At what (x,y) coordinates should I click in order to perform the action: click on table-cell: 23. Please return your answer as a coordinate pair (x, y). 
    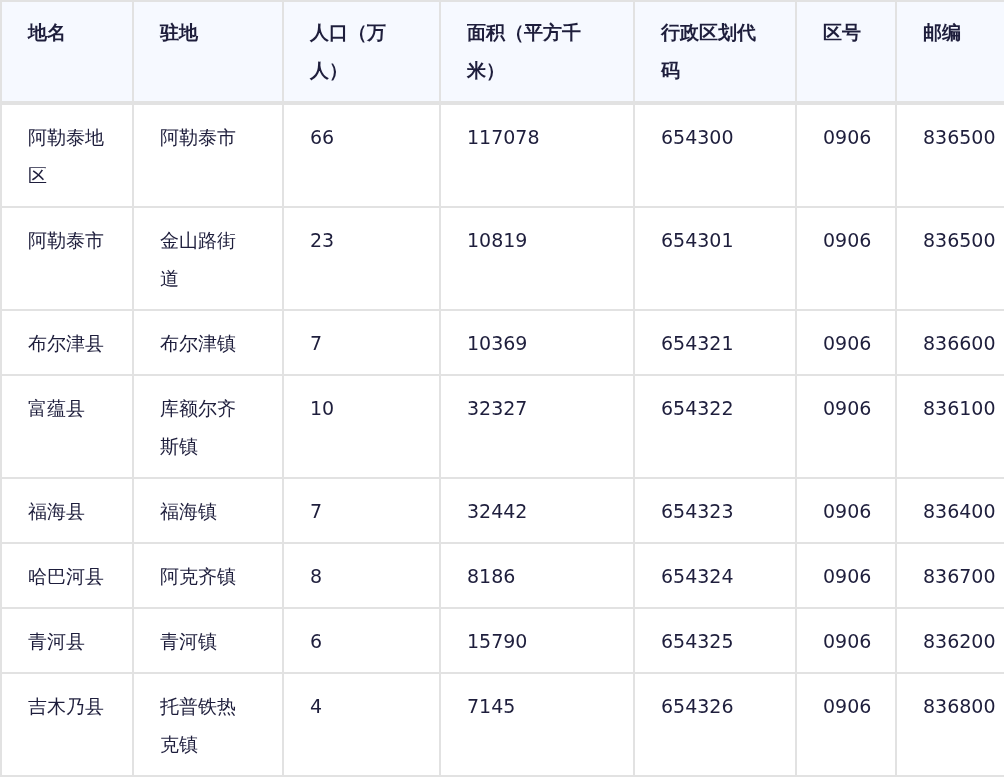
    Looking at the image, I should click on (361, 258).